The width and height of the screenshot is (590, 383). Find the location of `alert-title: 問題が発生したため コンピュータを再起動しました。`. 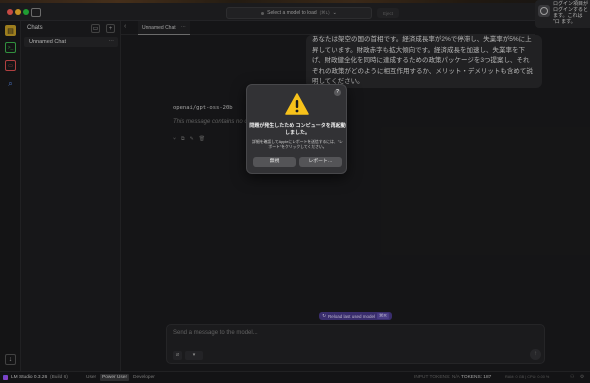

alert-title: 問題が発生したため コンピュータを再起動しました。 is located at coordinates (297, 129).